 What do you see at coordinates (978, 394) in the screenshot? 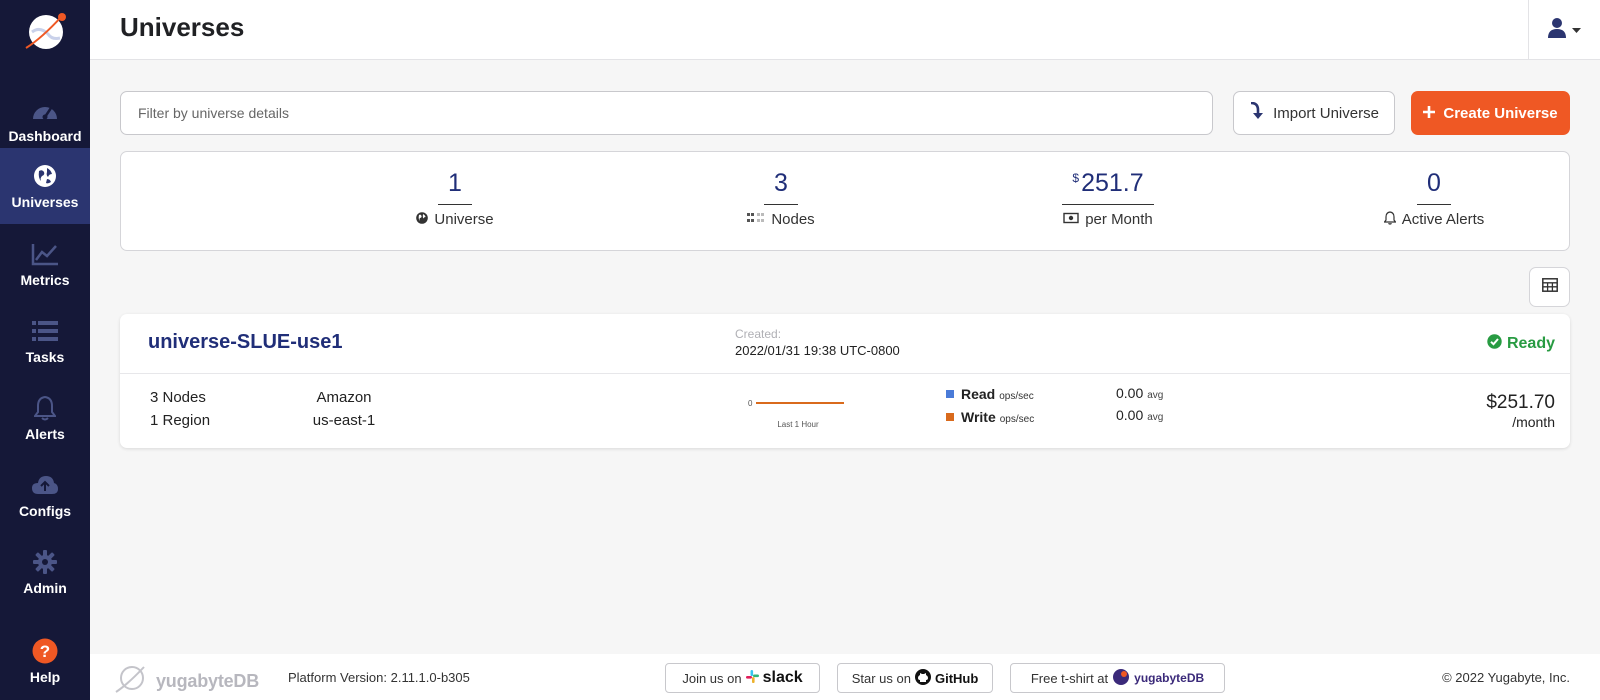
I see `read-metric-name: Read` at bounding box center [978, 394].